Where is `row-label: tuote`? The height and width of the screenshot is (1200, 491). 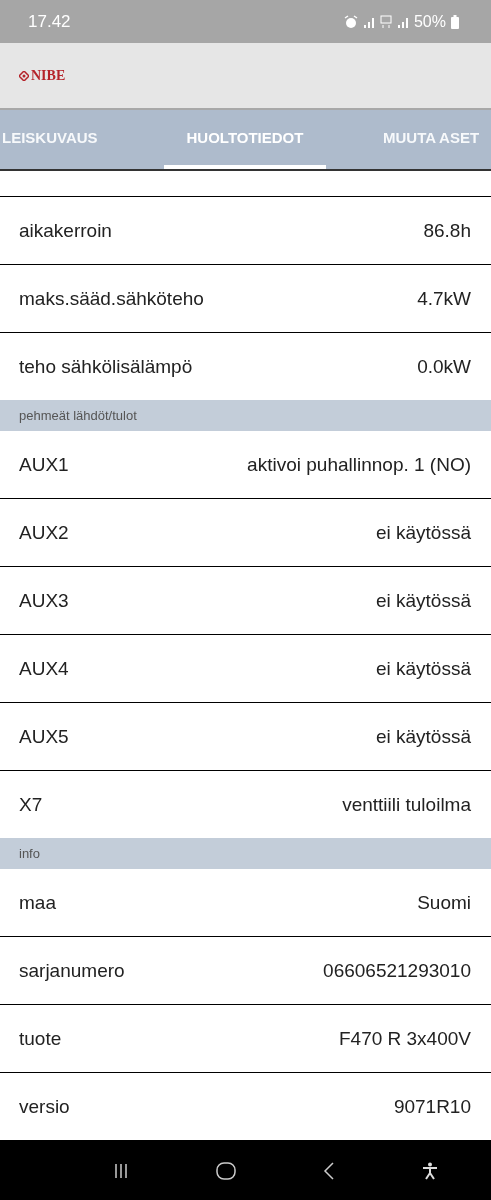 row-label: tuote is located at coordinates (40, 1038).